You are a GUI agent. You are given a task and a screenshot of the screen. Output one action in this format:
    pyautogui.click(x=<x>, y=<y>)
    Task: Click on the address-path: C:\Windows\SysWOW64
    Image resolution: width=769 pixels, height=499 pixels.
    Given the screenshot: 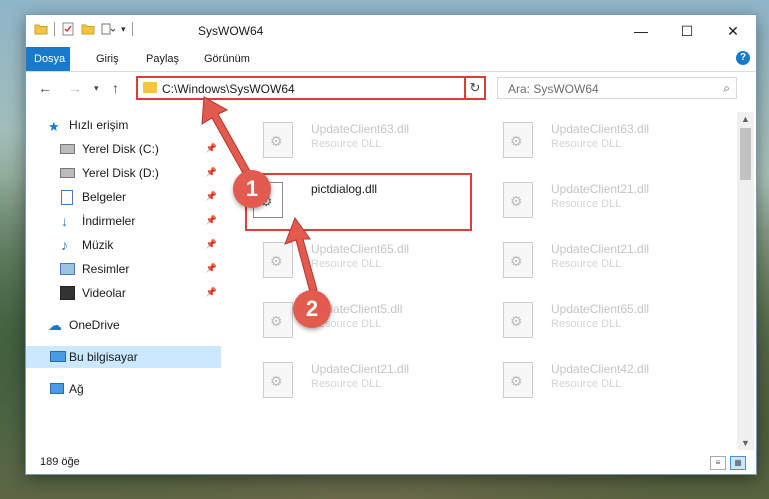 What is the action you would take?
    pyautogui.click(x=228, y=89)
    